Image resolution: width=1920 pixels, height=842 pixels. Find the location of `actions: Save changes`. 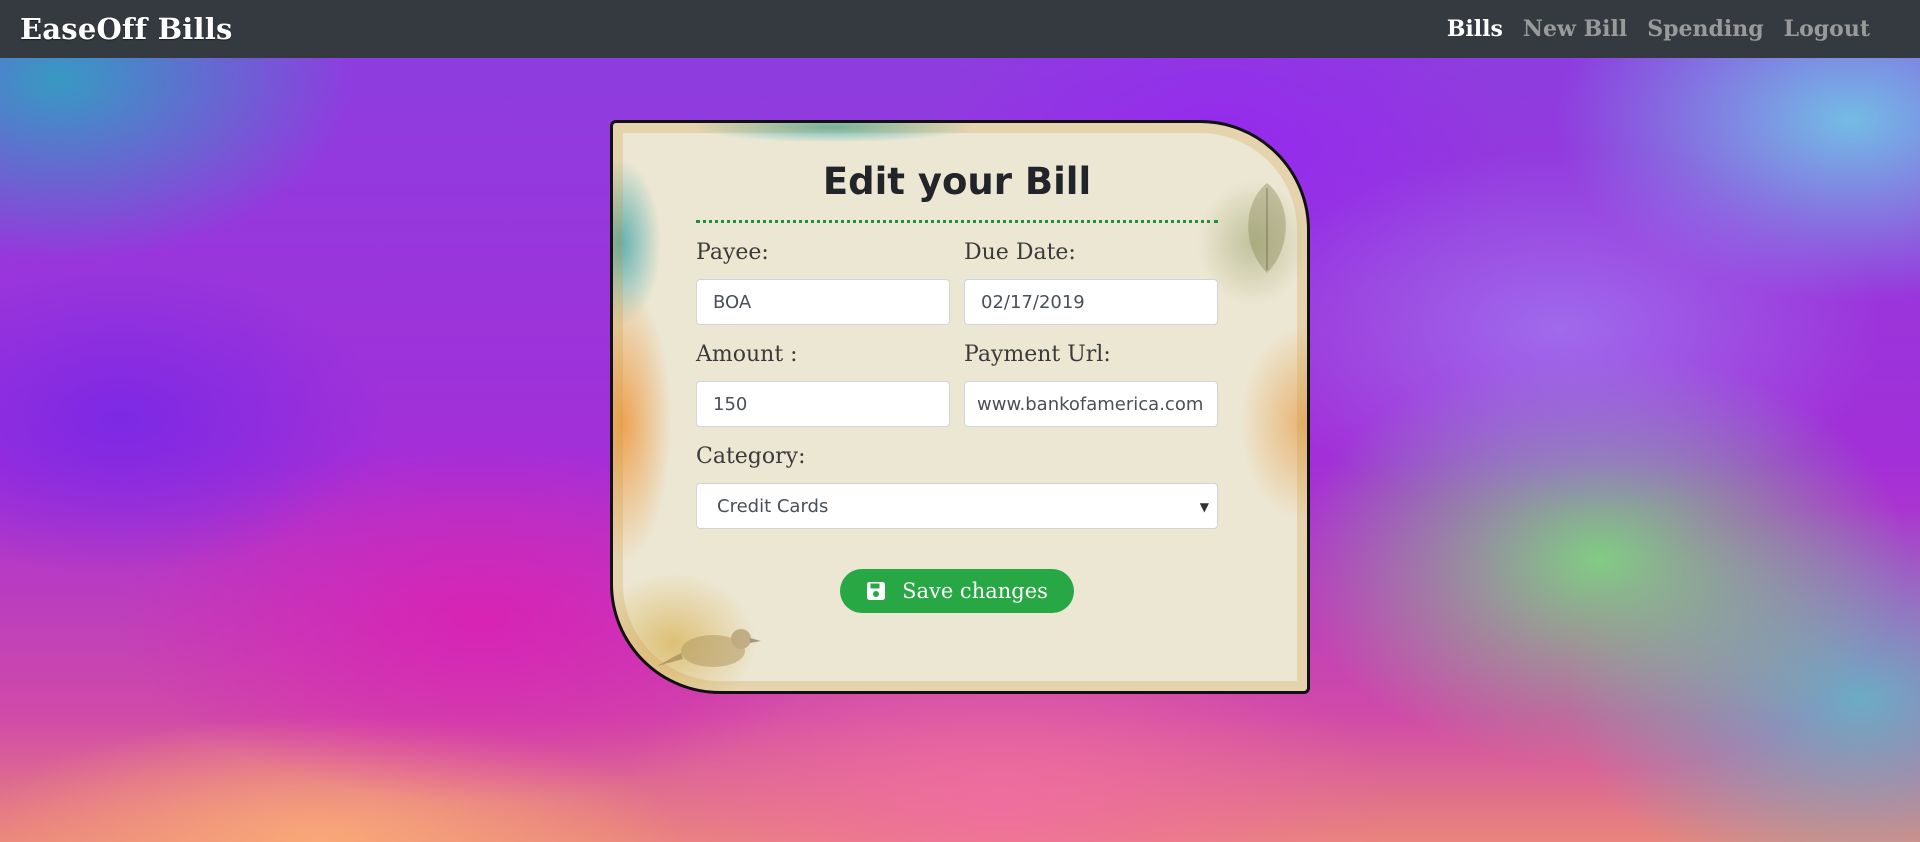

actions: Save changes is located at coordinates (957, 591).